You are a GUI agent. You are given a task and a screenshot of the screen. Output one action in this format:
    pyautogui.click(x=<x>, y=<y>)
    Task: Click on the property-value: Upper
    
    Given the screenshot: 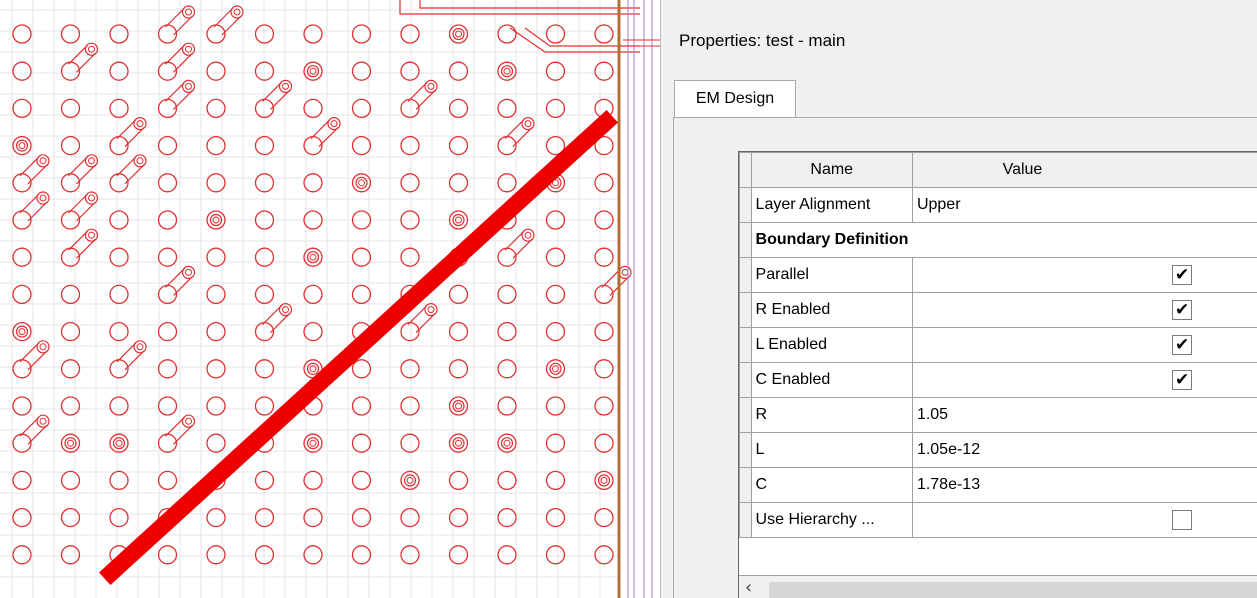 What is the action you would take?
    pyautogui.click(x=1084, y=205)
    